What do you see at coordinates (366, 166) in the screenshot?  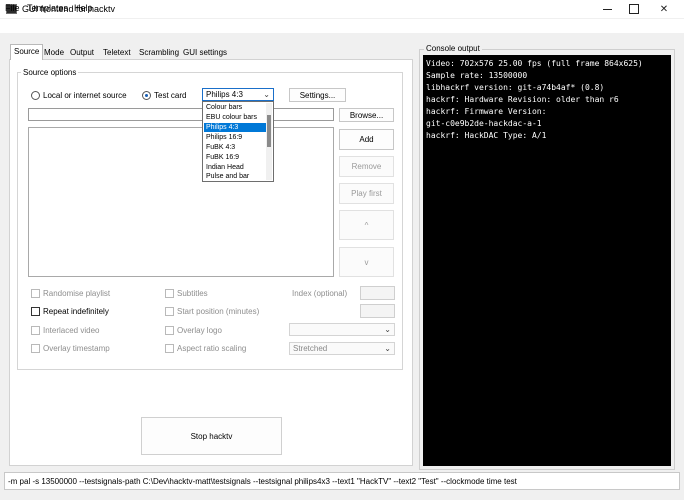 I see `remove-button: Remove` at bounding box center [366, 166].